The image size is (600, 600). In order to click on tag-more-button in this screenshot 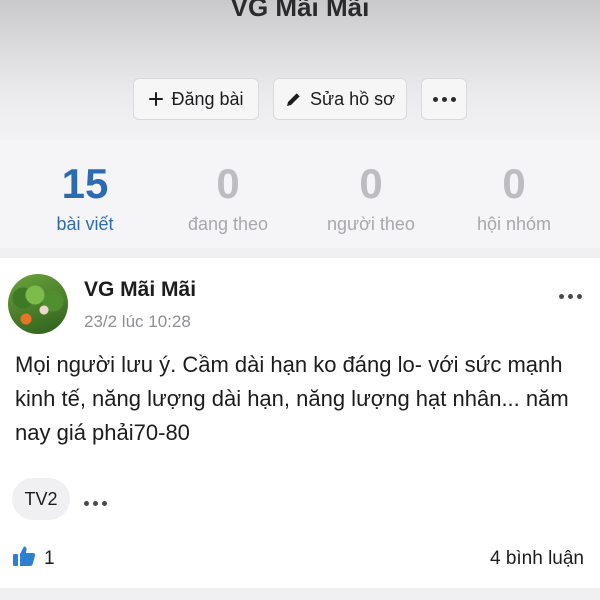, I will do `click(95, 502)`.